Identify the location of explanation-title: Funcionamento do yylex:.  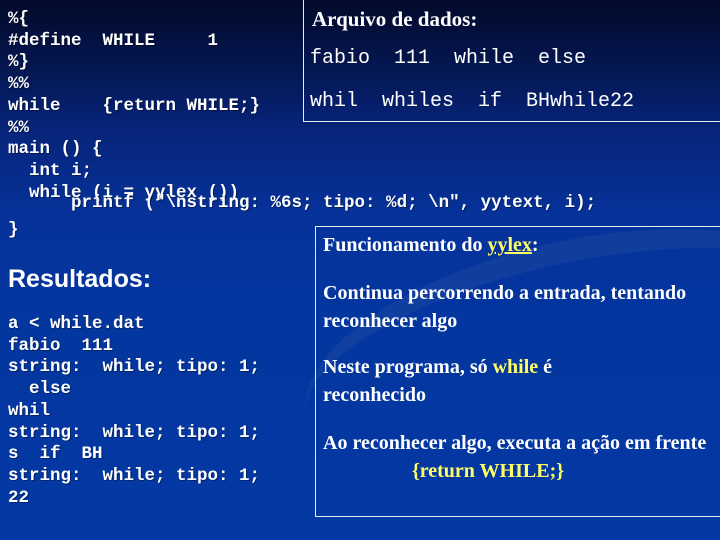
(431, 245).